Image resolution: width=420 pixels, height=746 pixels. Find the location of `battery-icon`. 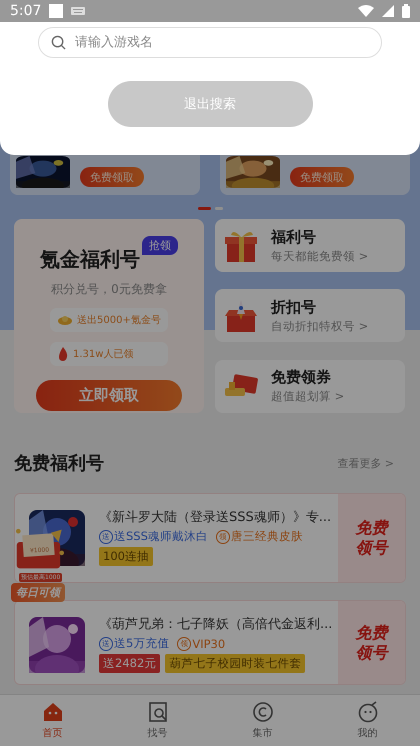

battery-icon is located at coordinates (406, 11).